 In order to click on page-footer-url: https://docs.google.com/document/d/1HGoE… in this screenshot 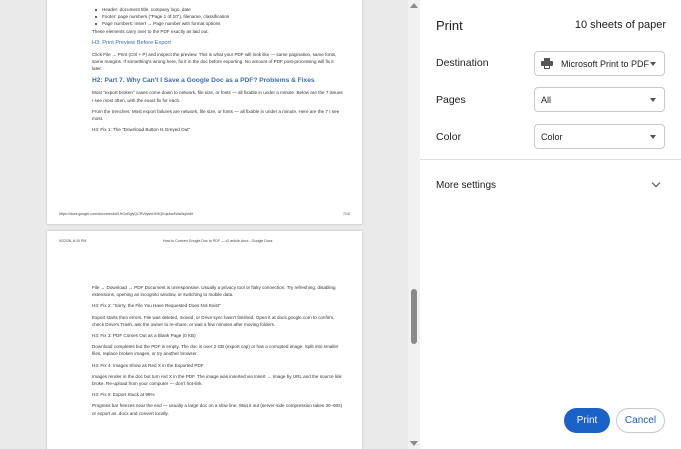, I will do `click(126, 214)`.